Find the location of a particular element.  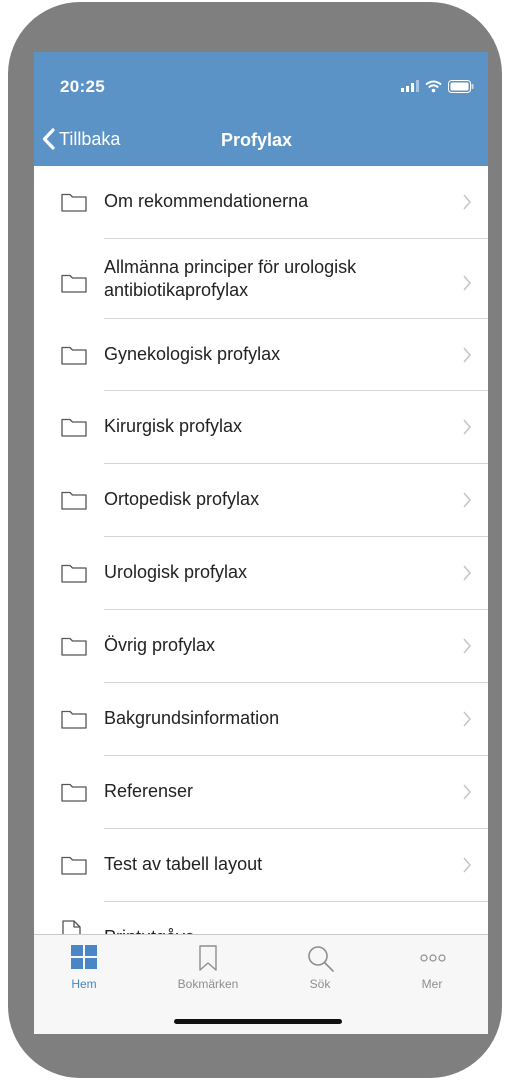

list-item-label: Printutgåva is located at coordinates (274, 930).